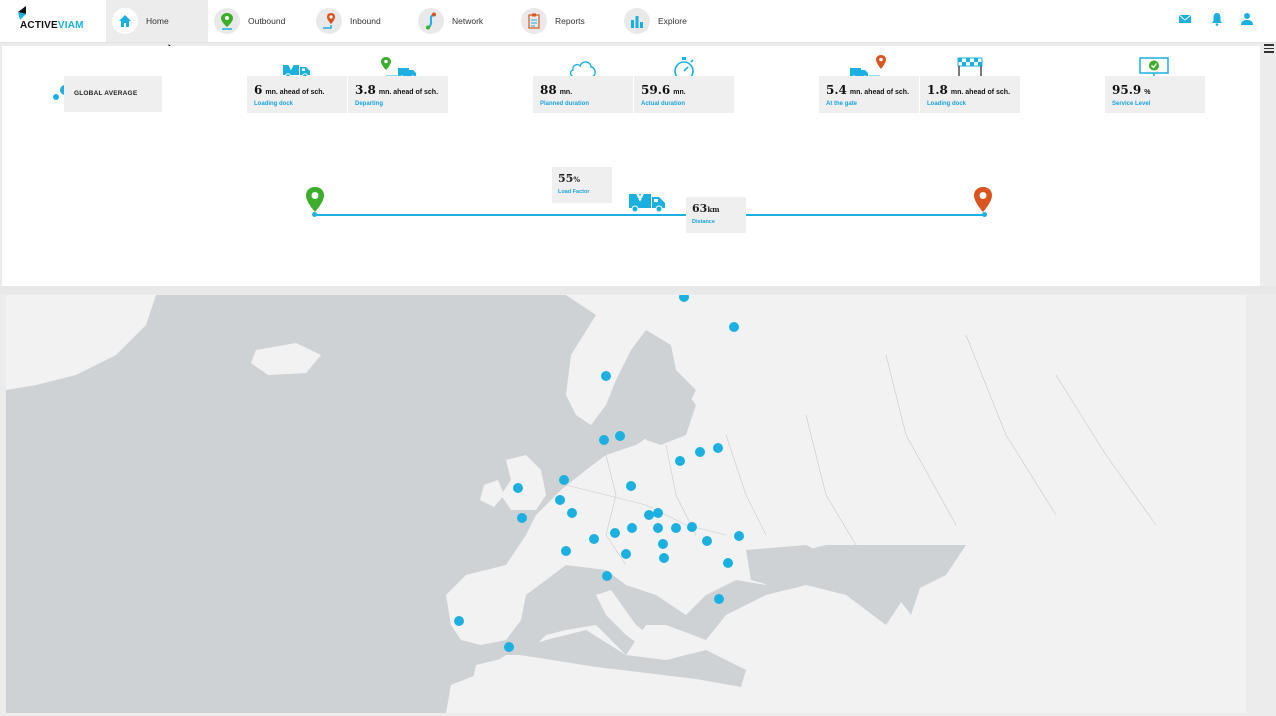 The height and width of the screenshot is (716, 1276). Describe the element at coordinates (647, 201) in the screenshot. I see `truck-in-transit-icon` at that location.